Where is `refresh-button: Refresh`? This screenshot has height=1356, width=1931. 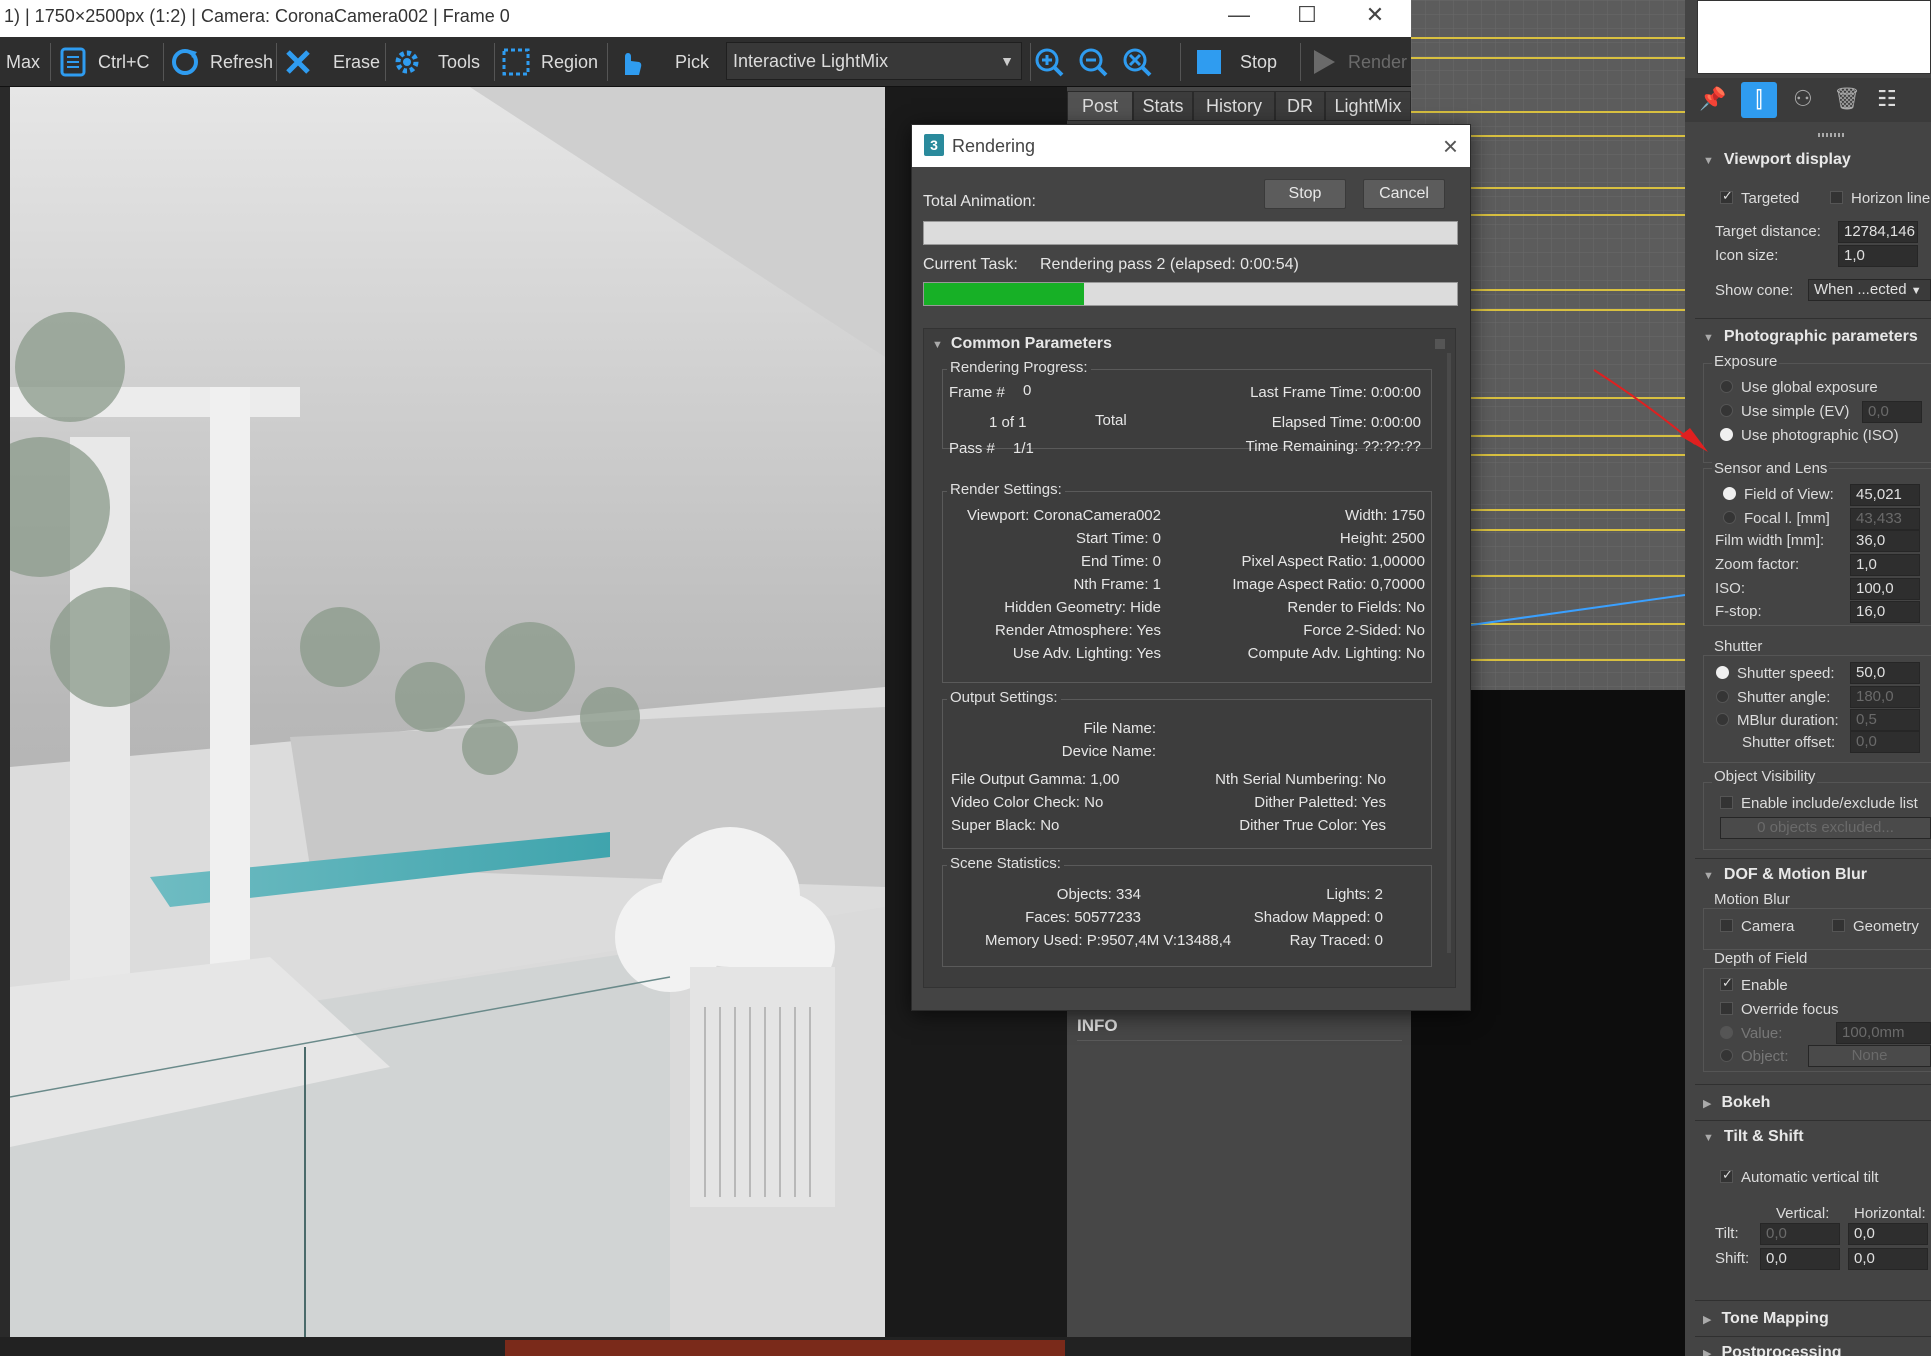 refresh-button: Refresh is located at coordinates (220, 62).